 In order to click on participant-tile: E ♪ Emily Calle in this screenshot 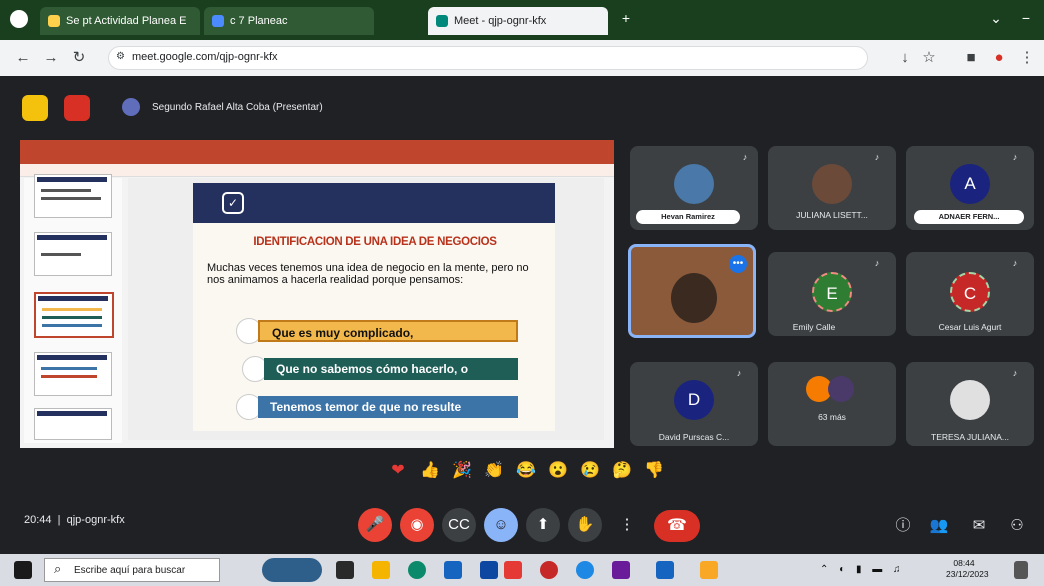, I will do `click(832, 294)`.